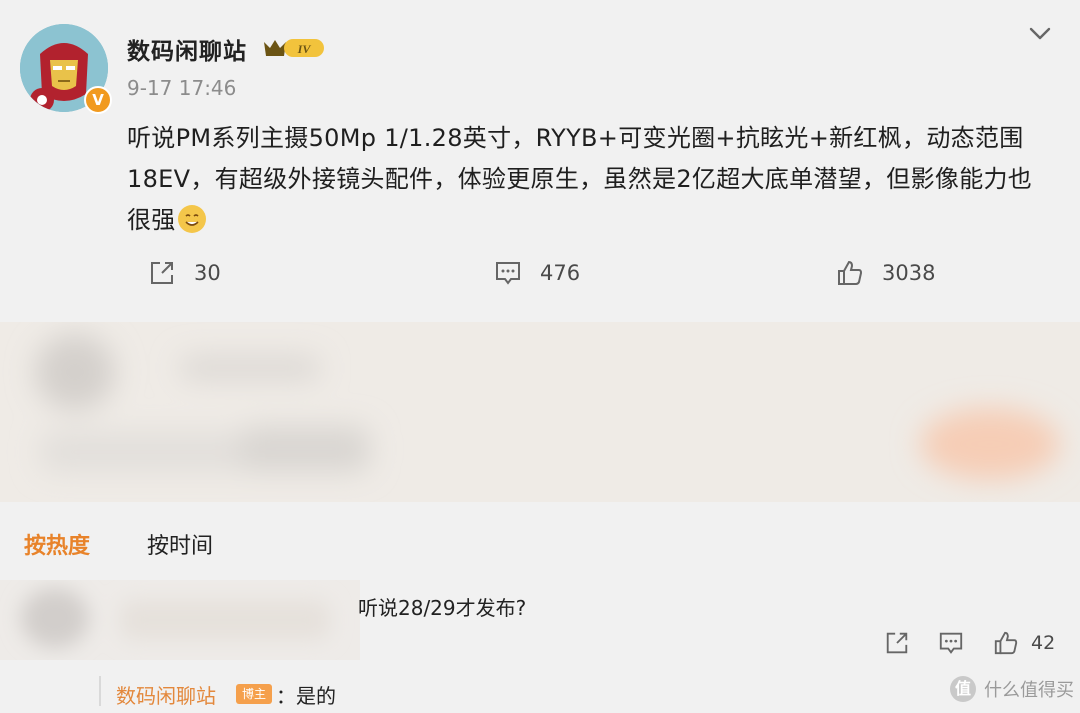  Describe the element at coordinates (166, 694) in the screenshot. I see `reply-author: 数码闲聊站` at that location.